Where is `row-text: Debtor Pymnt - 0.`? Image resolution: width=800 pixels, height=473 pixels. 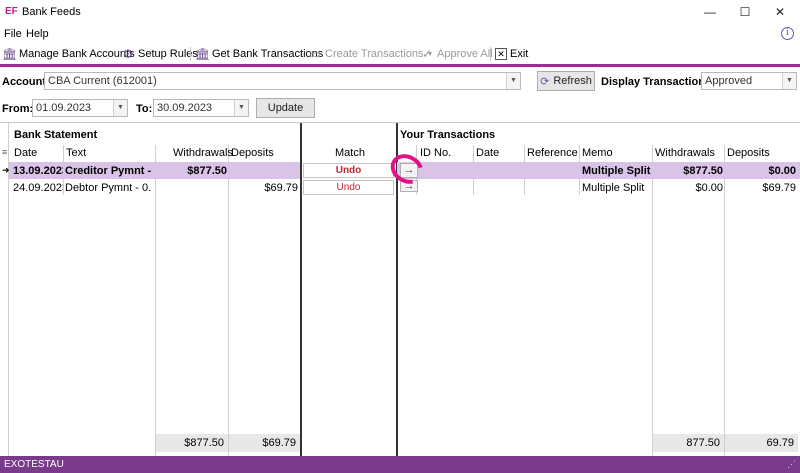 row-text: Debtor Pymnt - 0. is located at coordinates (108, 188).